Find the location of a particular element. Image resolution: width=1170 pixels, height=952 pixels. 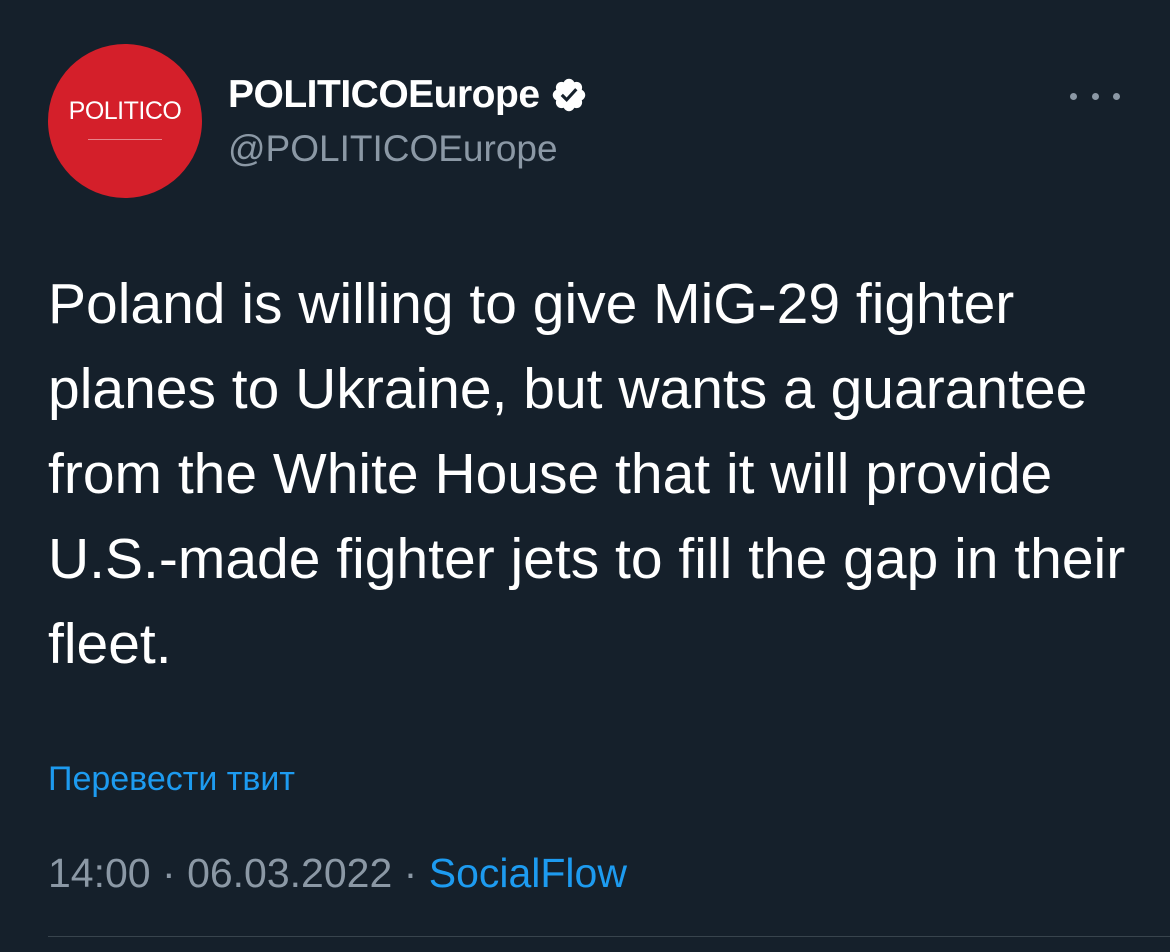

verified-badge-icon is located at coordinates (569, 95).